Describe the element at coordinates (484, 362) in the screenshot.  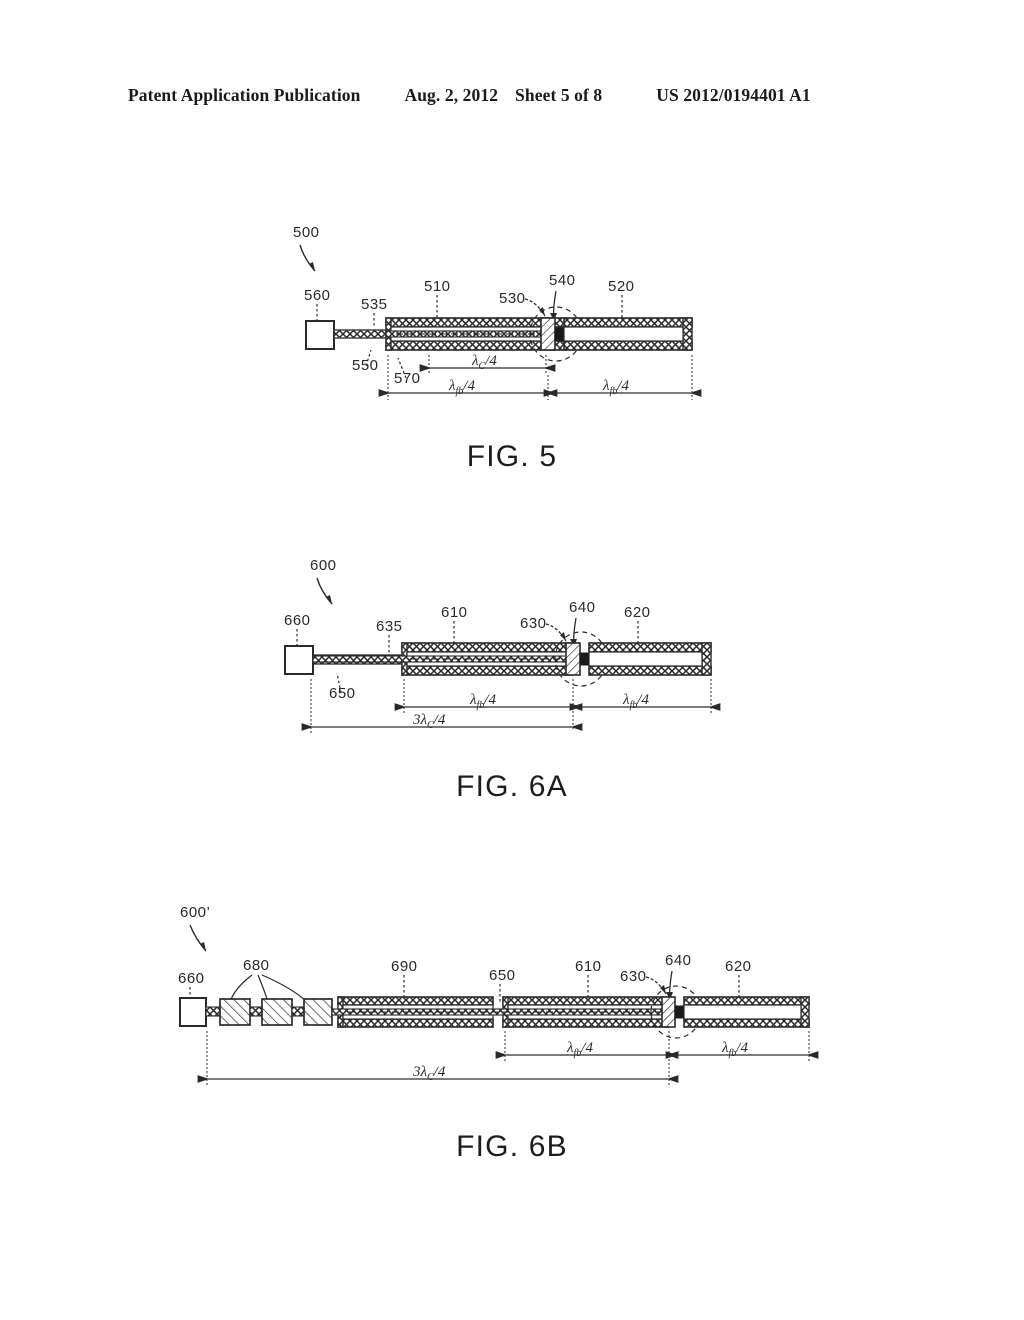
I see `fig5-dim-lambda-c: λC/4` at that location.